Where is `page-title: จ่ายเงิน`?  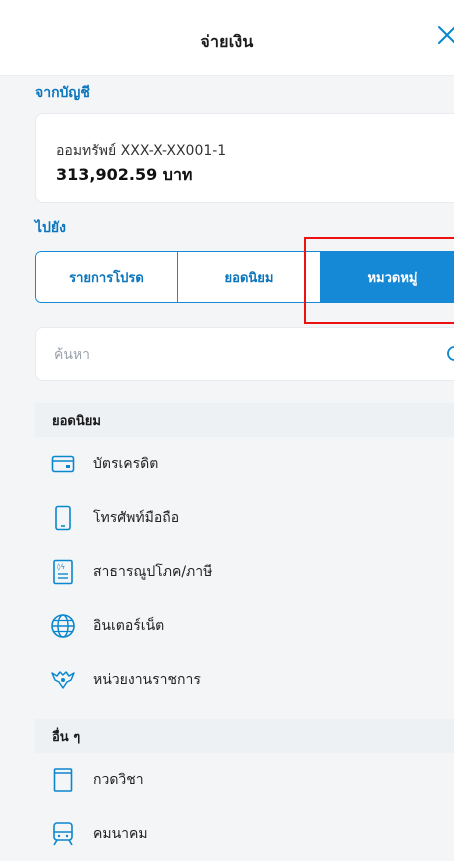
page-title: จ่ายเงิน is located at coordinates (227, 41).